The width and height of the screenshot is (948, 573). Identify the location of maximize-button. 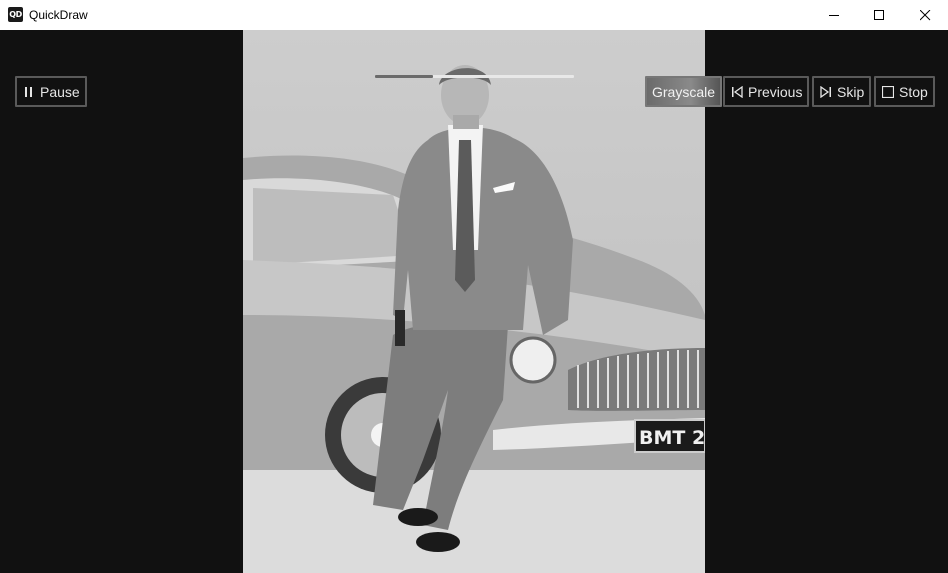
(879, 15).